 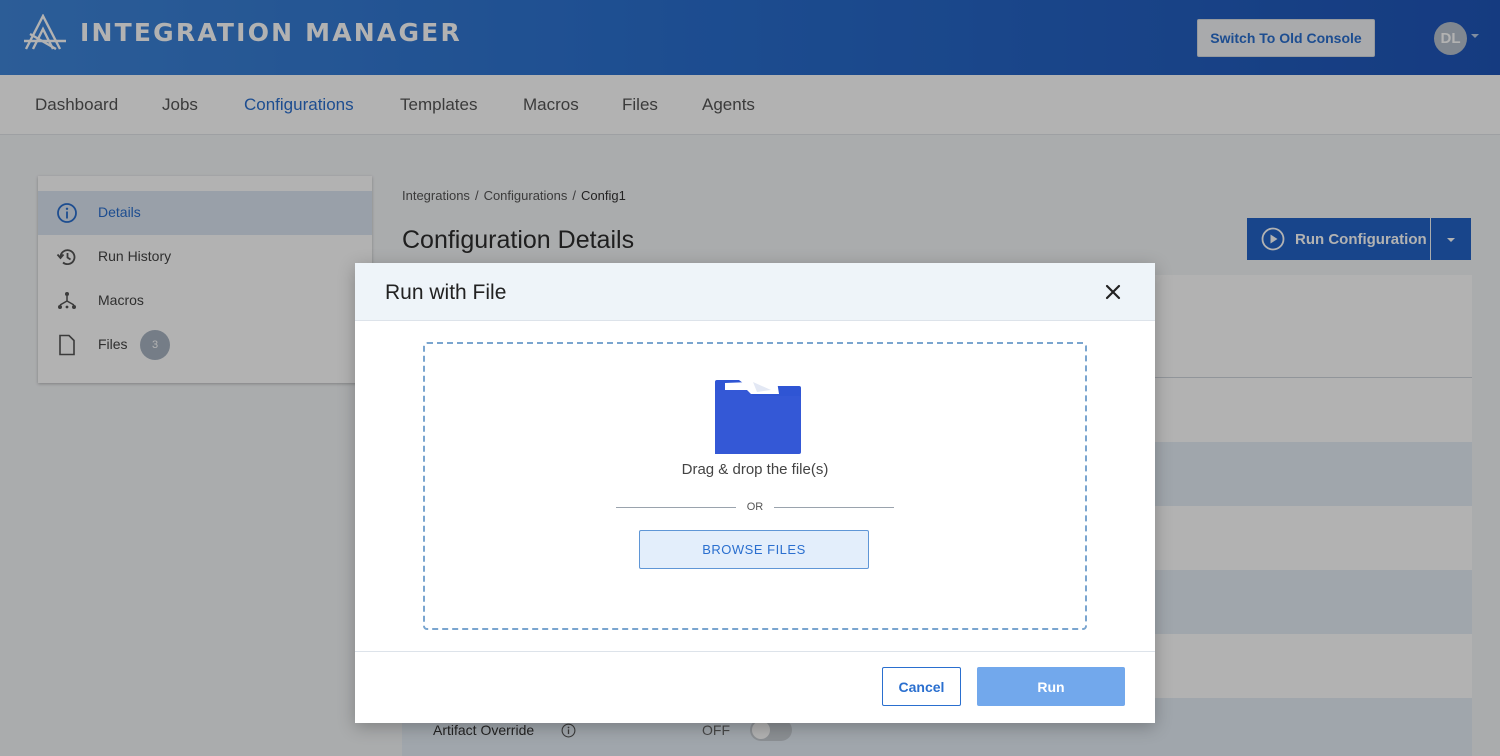 I want to click on dialog-title: Run with File, so click(x=446, y=292).